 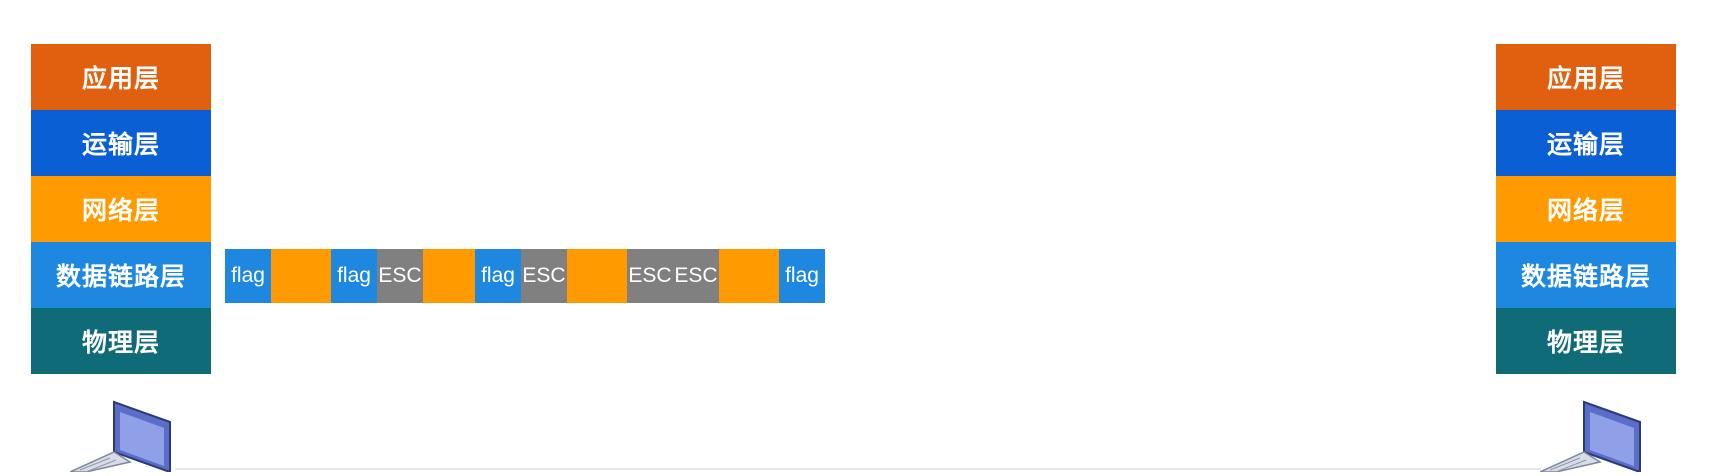 I want to click on left-layer-application: 应用层, so click(x=121, y=77).